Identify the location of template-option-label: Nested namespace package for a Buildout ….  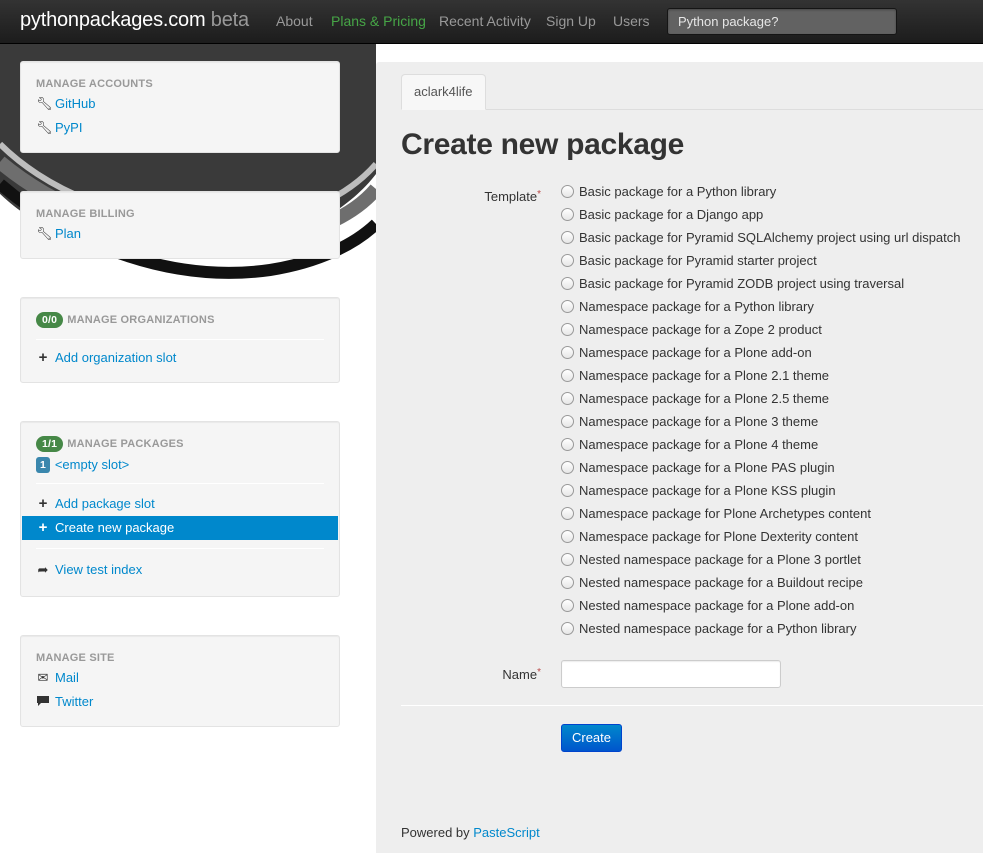
(721, 582).